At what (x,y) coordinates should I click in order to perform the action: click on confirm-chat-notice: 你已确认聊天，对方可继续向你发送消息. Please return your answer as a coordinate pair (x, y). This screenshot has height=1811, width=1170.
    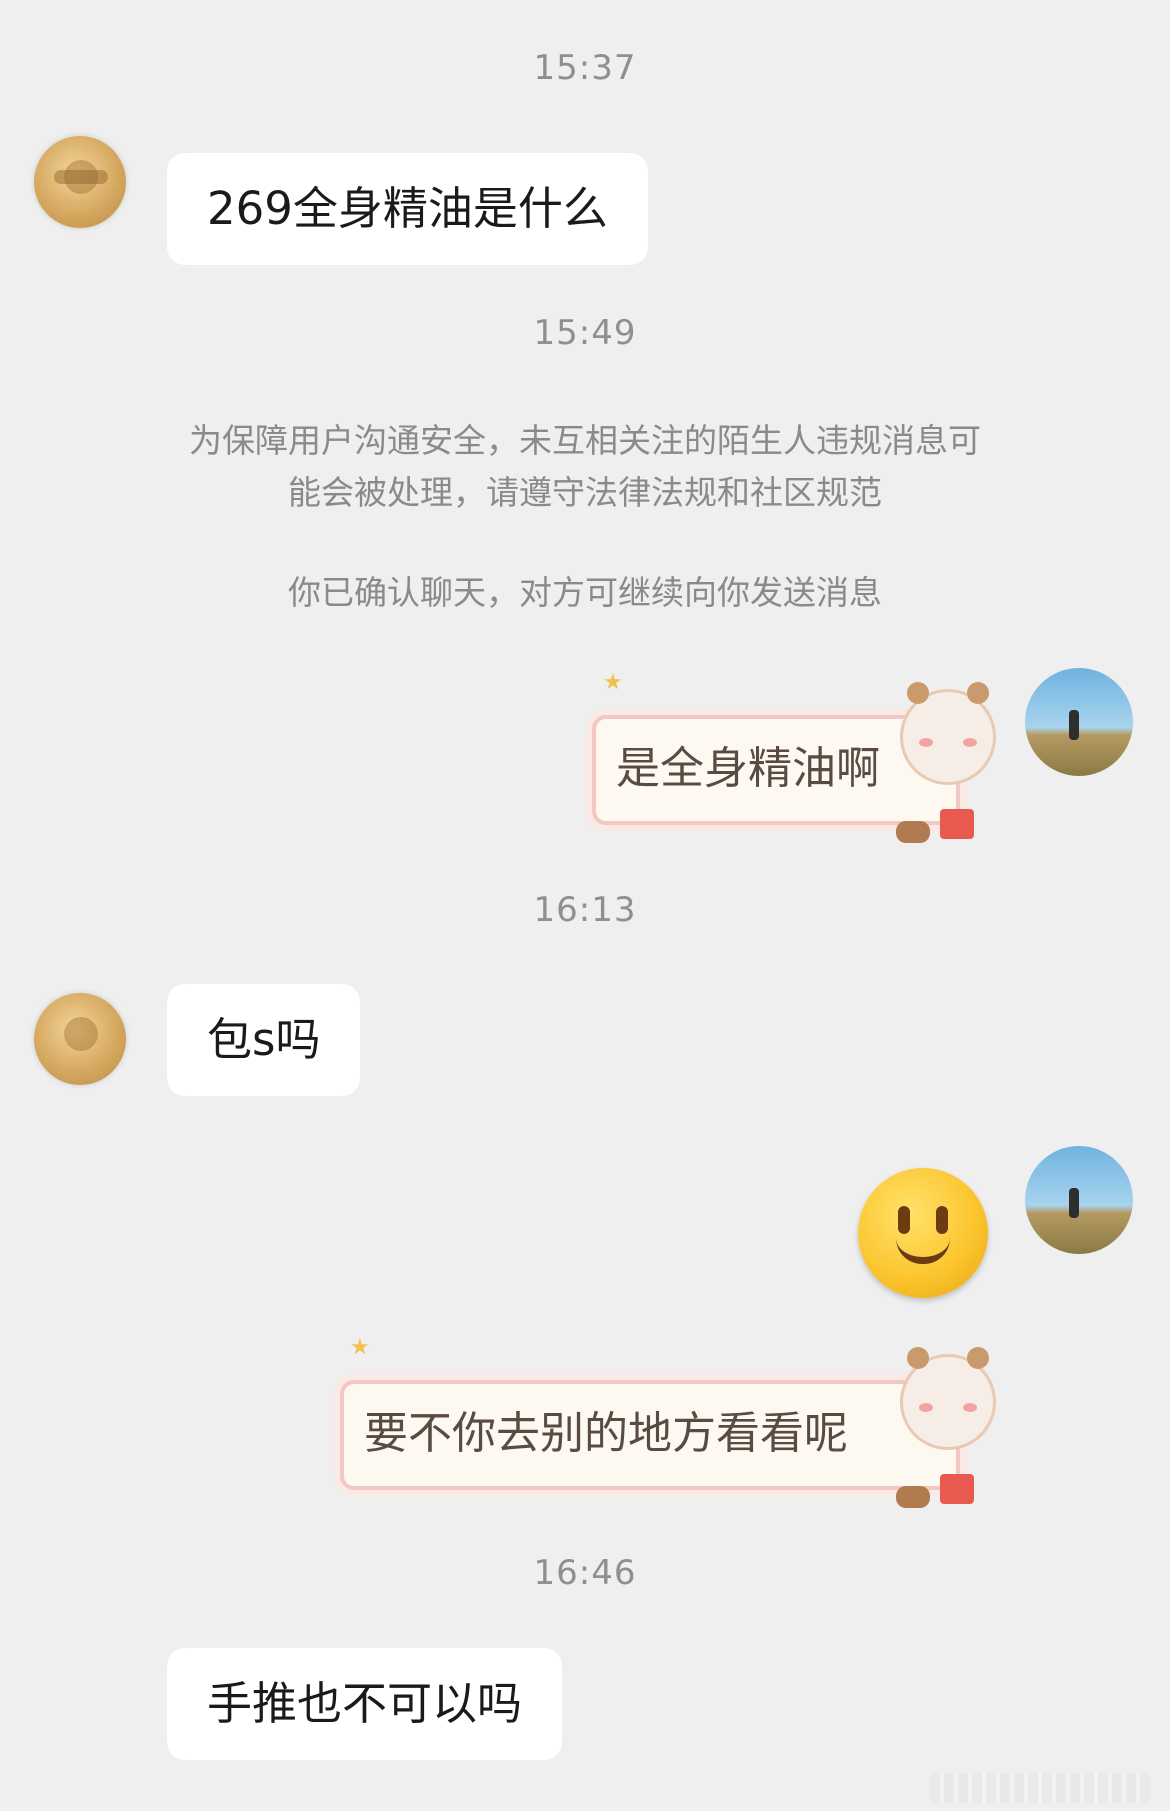
    Looking at the image, I should click on (585, 592).